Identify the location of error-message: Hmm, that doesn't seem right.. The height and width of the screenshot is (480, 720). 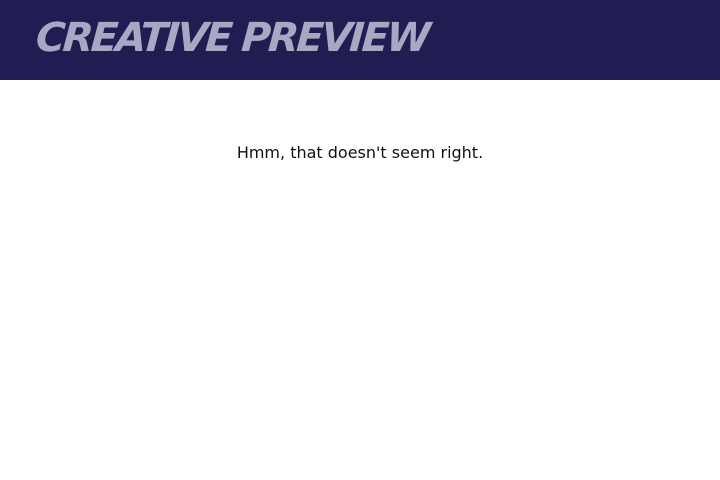
(360, 152).